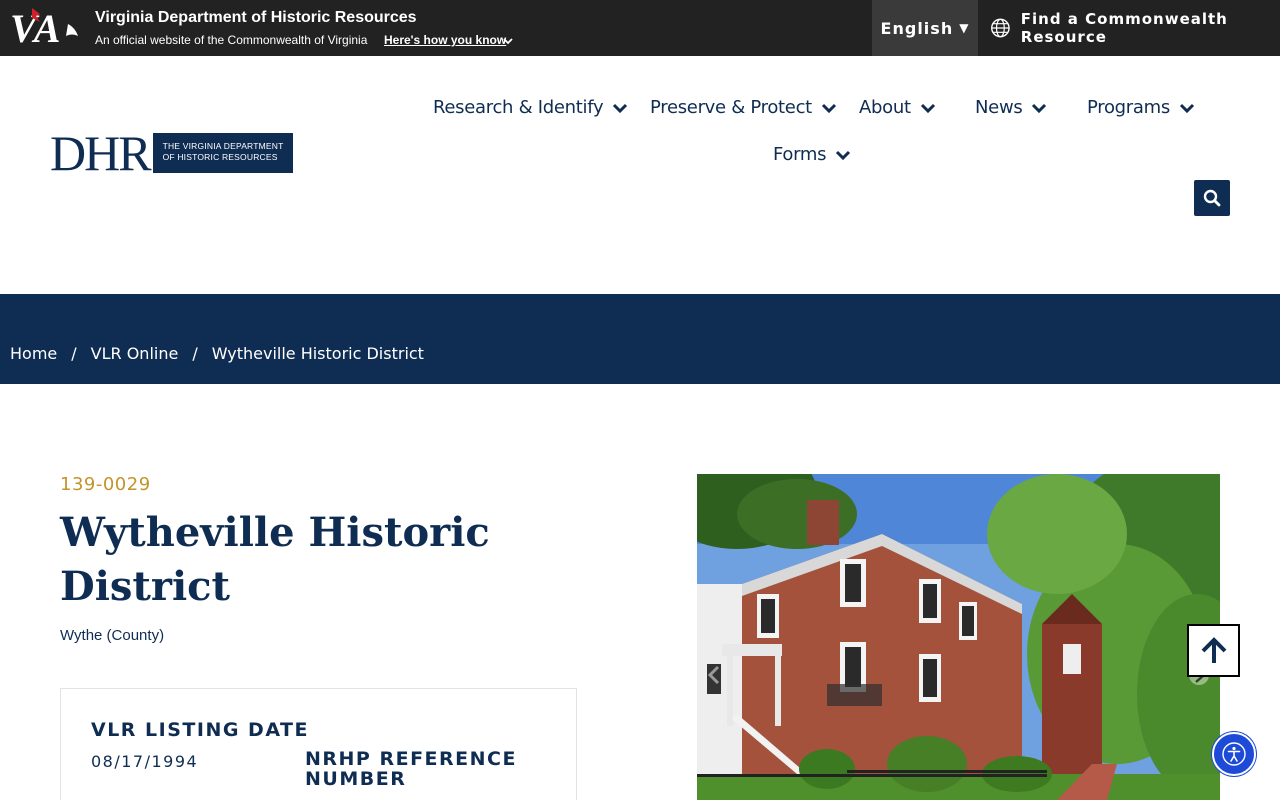 This screenshot has width=1280, height=800. I want to click on nav-preserve-protect: Preserve & Protect, so click(743, 107).